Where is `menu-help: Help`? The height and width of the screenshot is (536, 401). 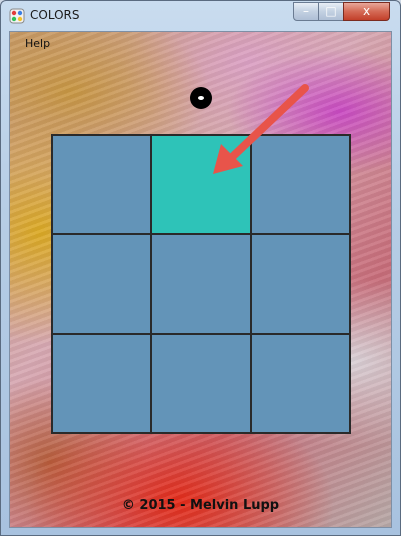
menu-help: Help is located at coordinates (37, 43).